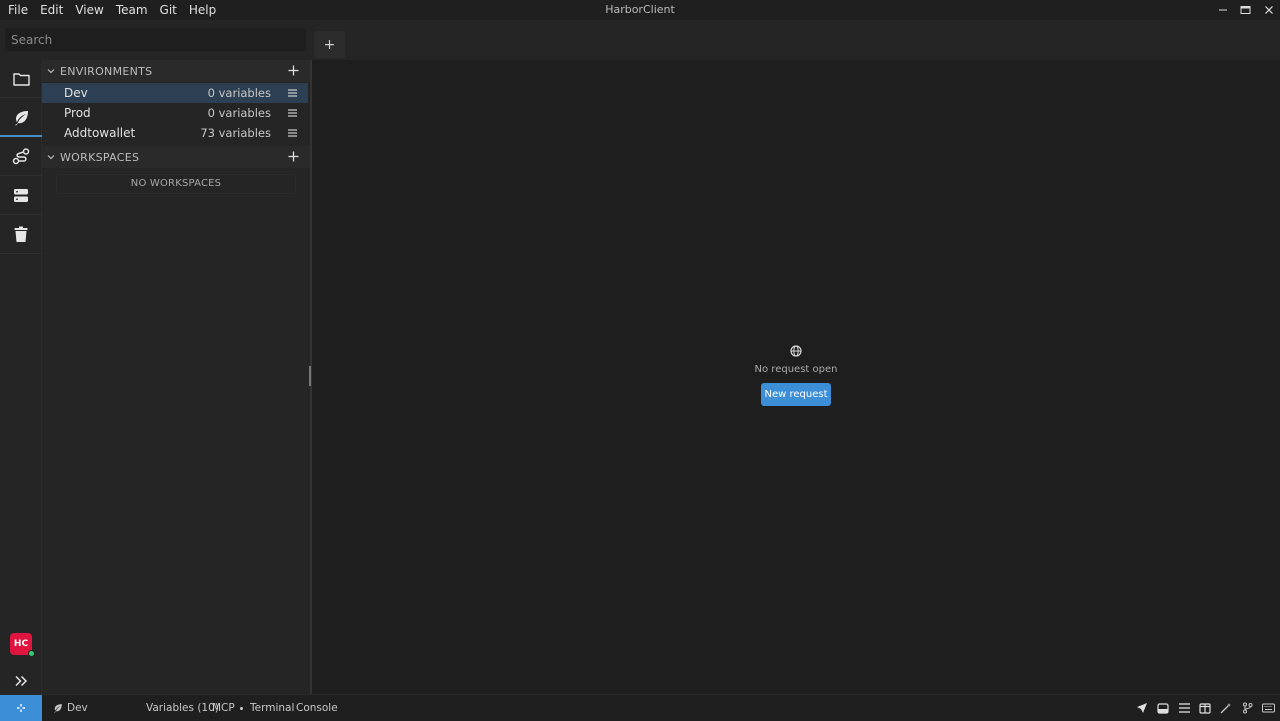 This screenshot has height=721, width=1280. I want to click on minimize-button, so click(1222, 10).